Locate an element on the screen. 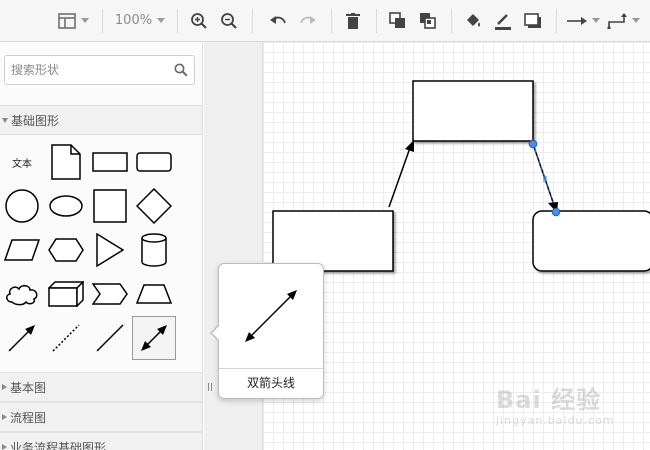  zoom-select: 100% is located at coordinates (140, 21).